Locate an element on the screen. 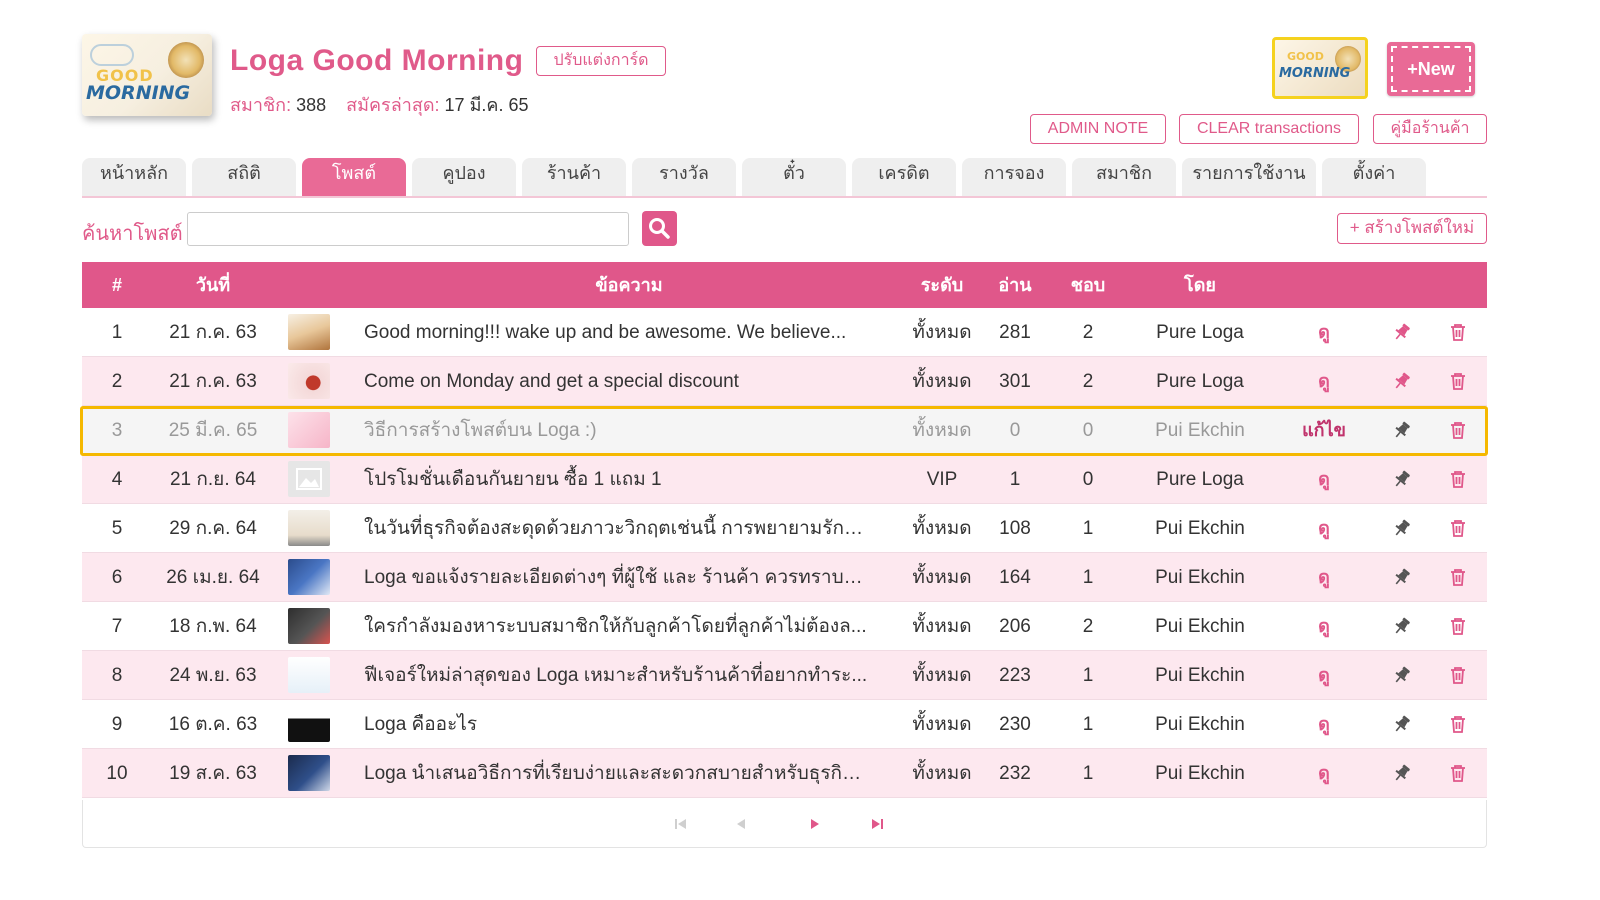 This screenshot has width=1600, height=900. tab-members: สมาชิก is located at coordinates (1124, 177).